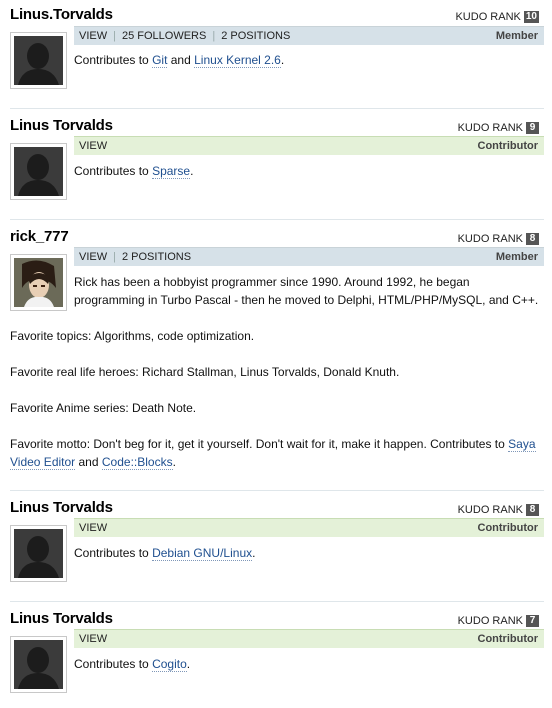  I want to click on project-link: Cogito, so click(169, 664).